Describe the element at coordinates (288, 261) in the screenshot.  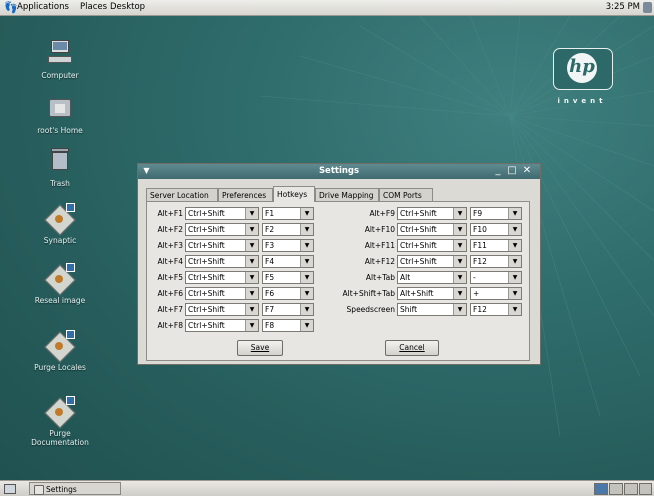
I see `key-select: F4 ▼` at that location.